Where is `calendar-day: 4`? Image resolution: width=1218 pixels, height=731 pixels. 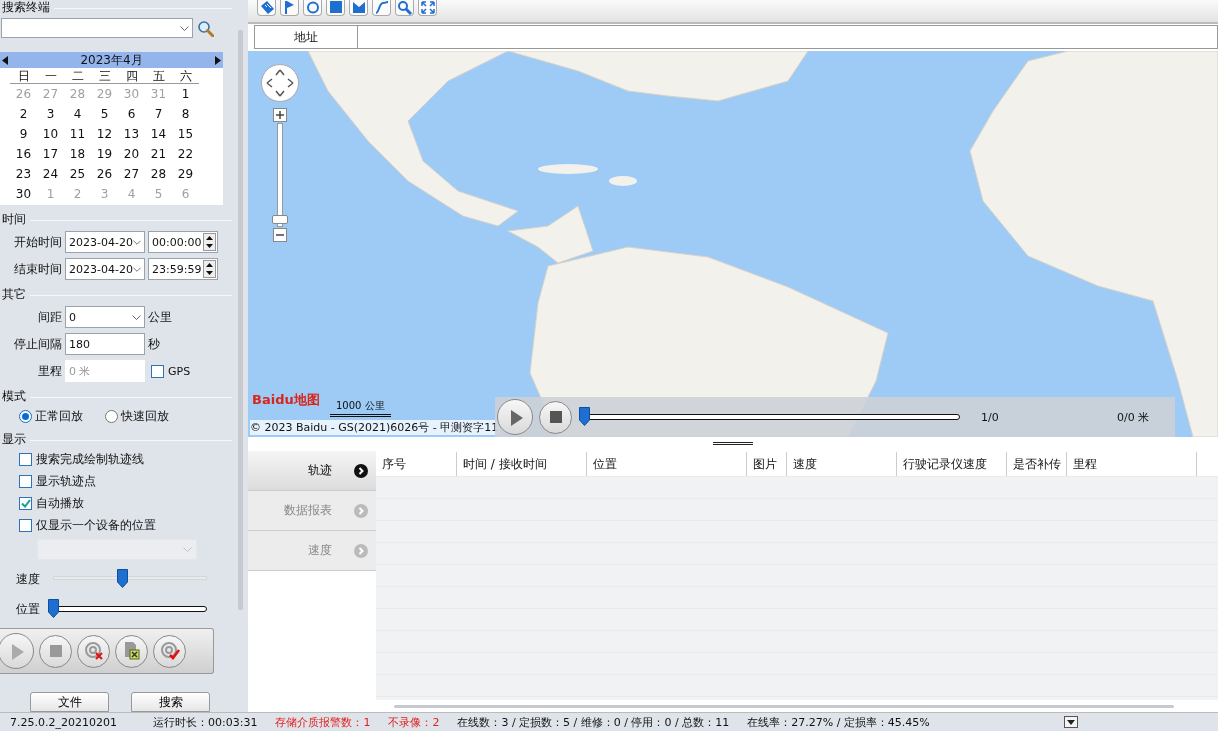 calendar-day: 4 is located at coordinates (77, 114).